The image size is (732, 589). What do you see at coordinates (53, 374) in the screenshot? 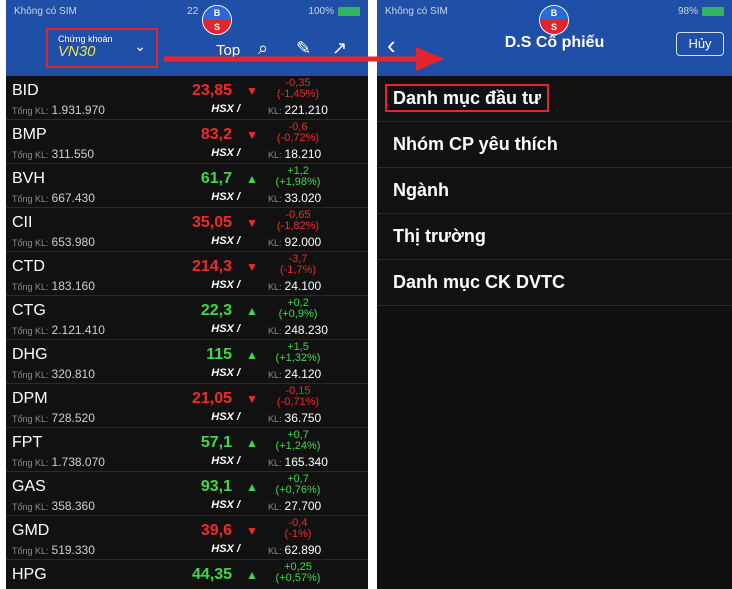
I see `total-volume: Tổng KL: 320.810` at bounding box center [53, 374].